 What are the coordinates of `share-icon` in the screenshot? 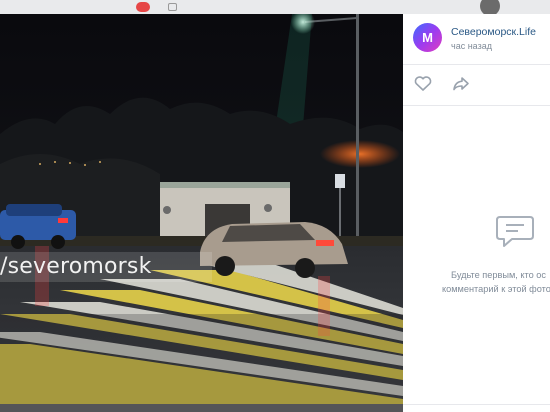 It's located at (461, 84).